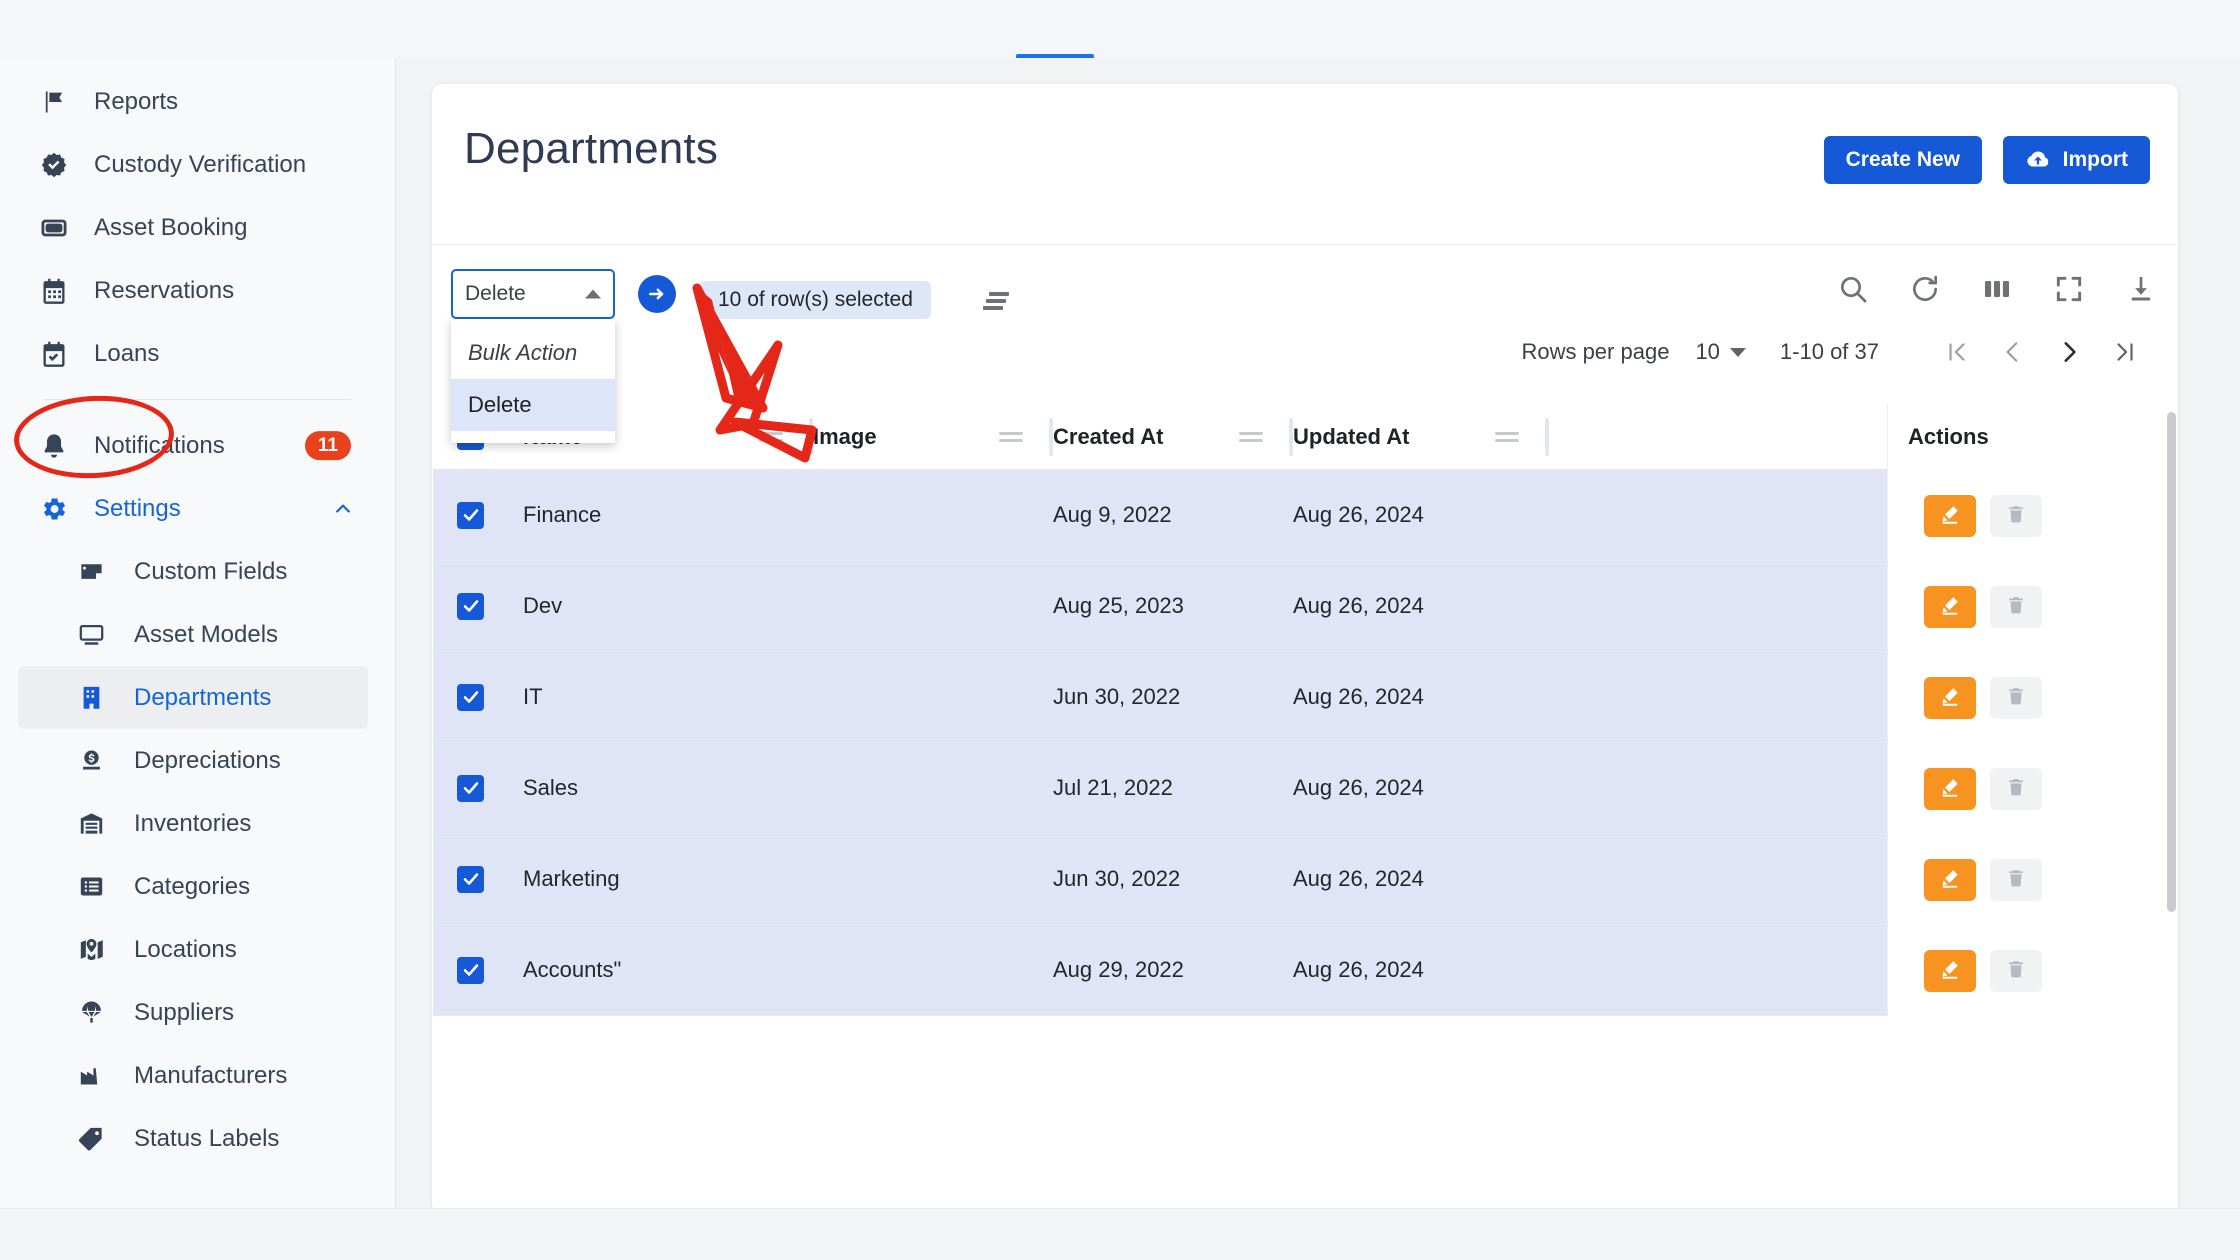 The image size is (2240, 1260). What do you see at coordinates (197, 823) in the screenshot?
I see `sidebar-item-inventories: Inventories` at bounding box center [197, 823].